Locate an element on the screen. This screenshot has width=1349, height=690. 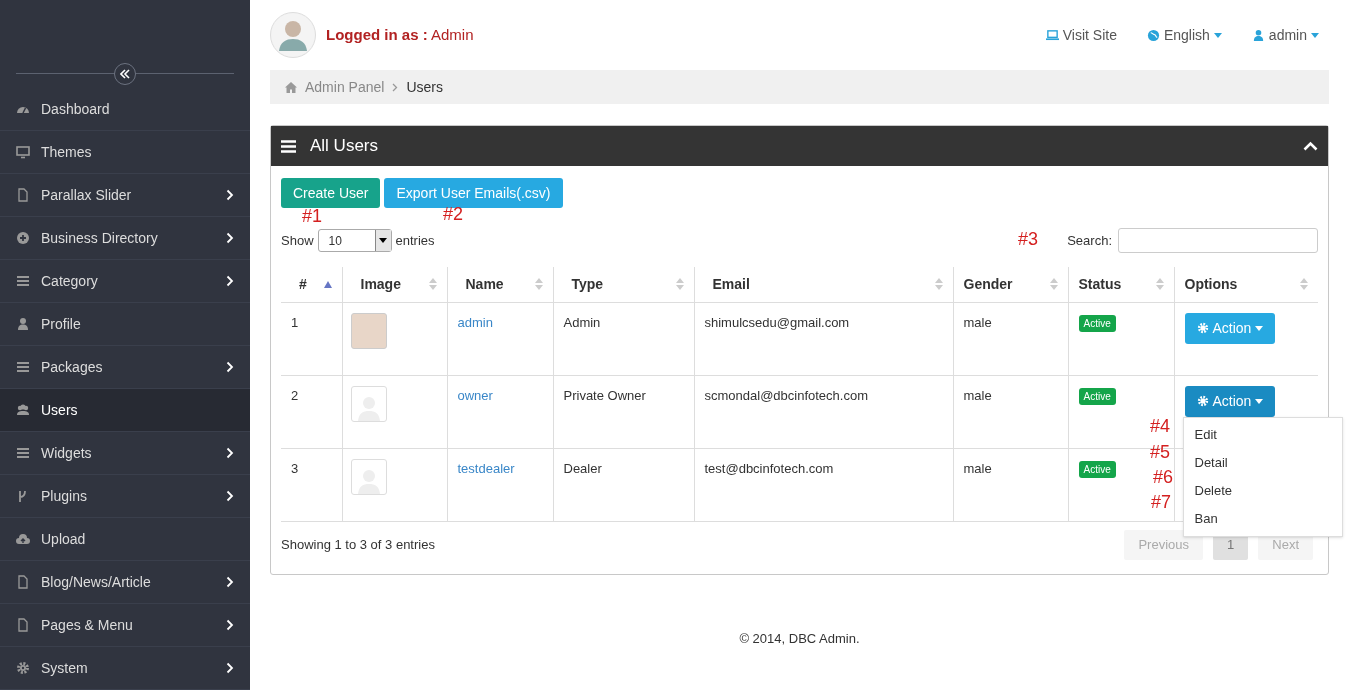
globe-icon is located at coordinates (1153, 35).